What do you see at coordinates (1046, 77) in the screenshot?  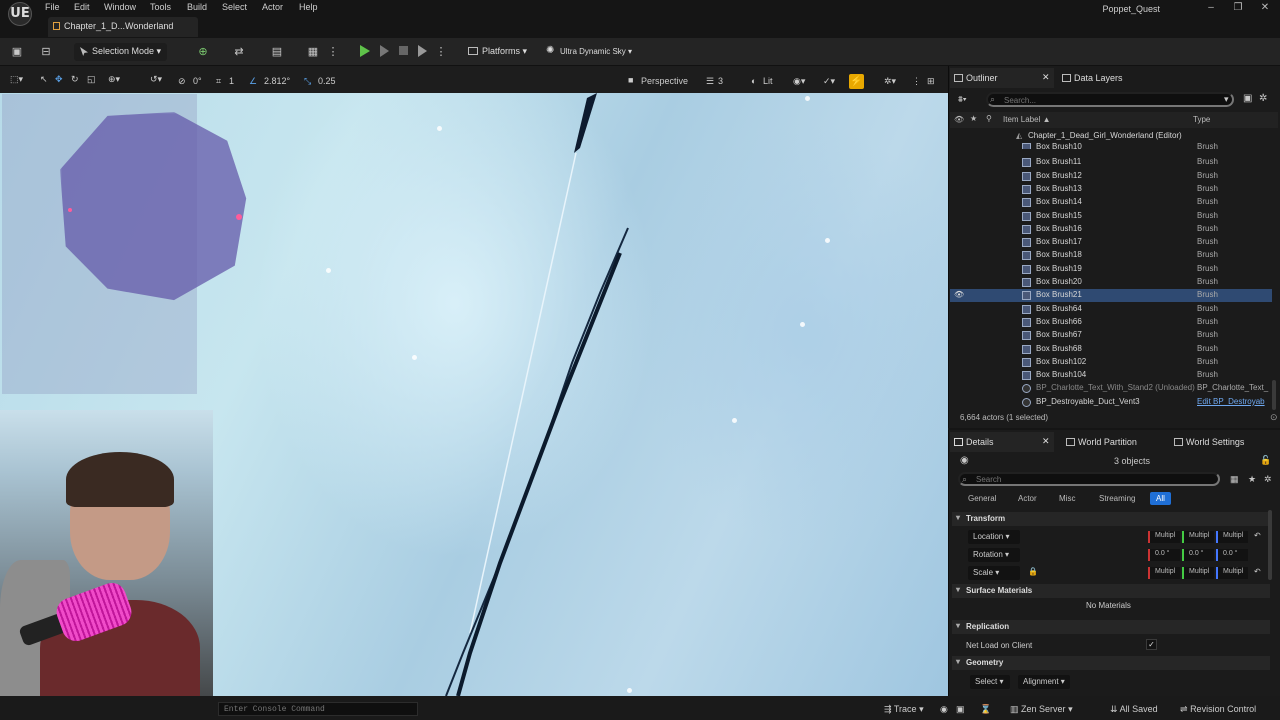 I see `close-tab-icon: ✕` at bounding box center [1046, 77].